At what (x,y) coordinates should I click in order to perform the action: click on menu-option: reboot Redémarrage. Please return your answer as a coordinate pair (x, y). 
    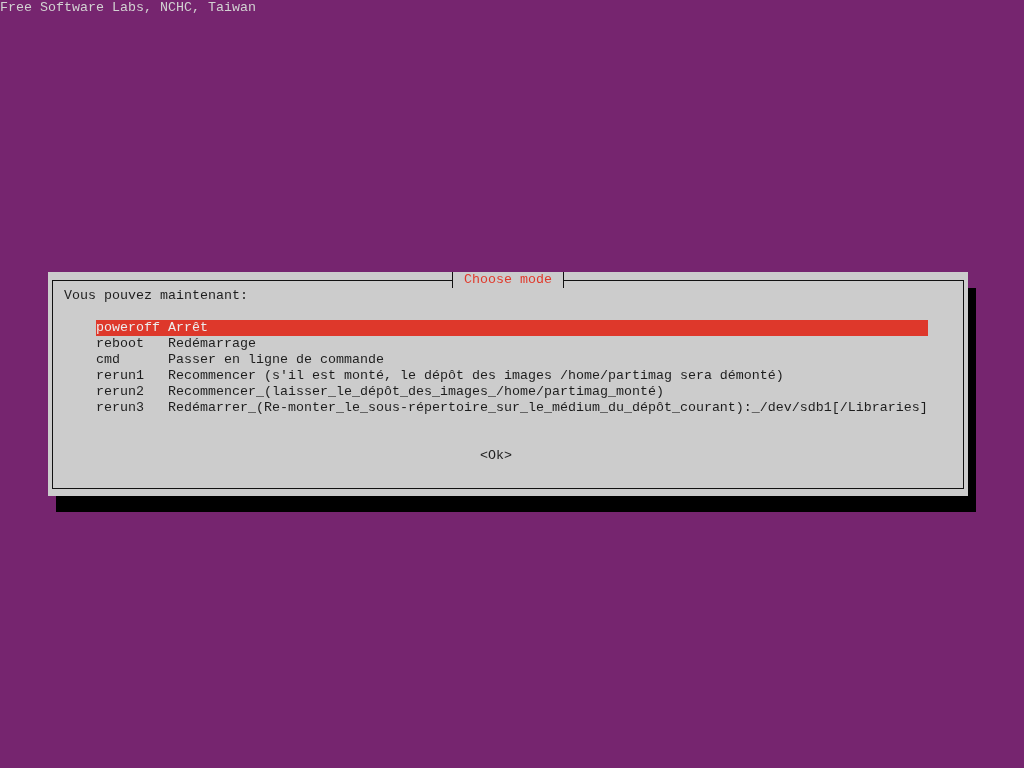
    Looking at the image, I should click on (512, 344).